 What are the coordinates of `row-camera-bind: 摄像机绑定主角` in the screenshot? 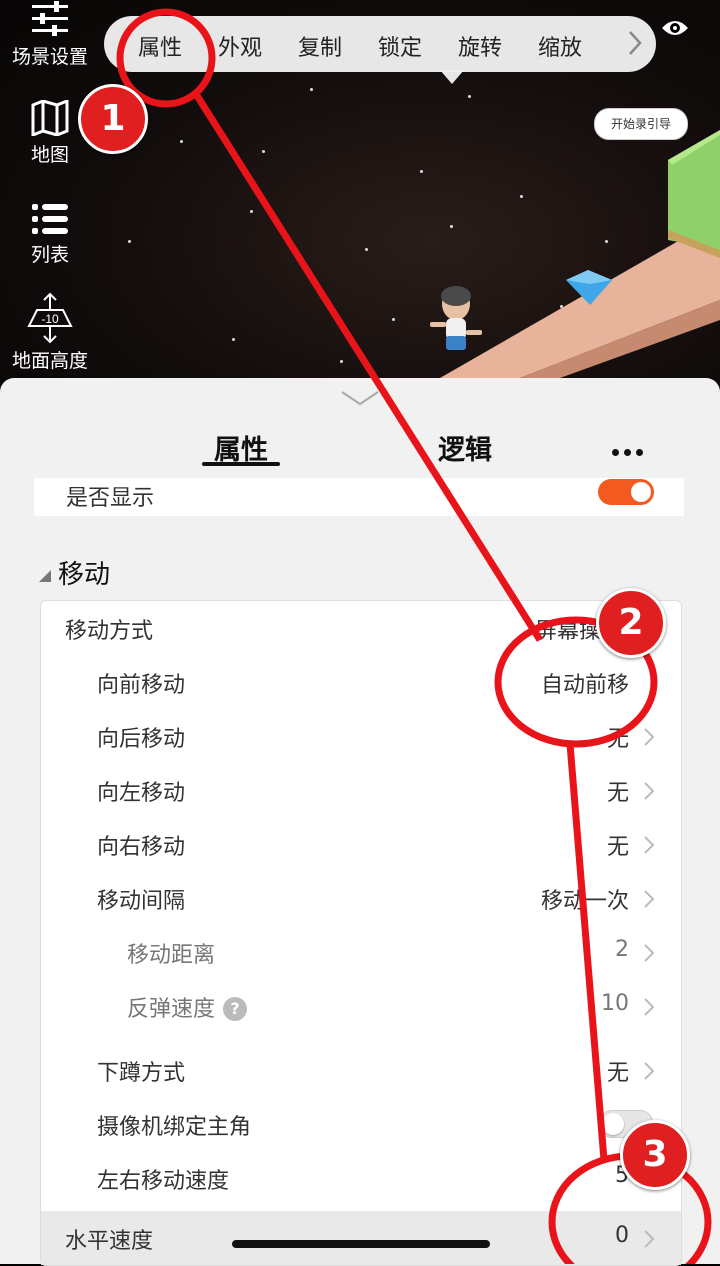 It's located at (361, 1124).